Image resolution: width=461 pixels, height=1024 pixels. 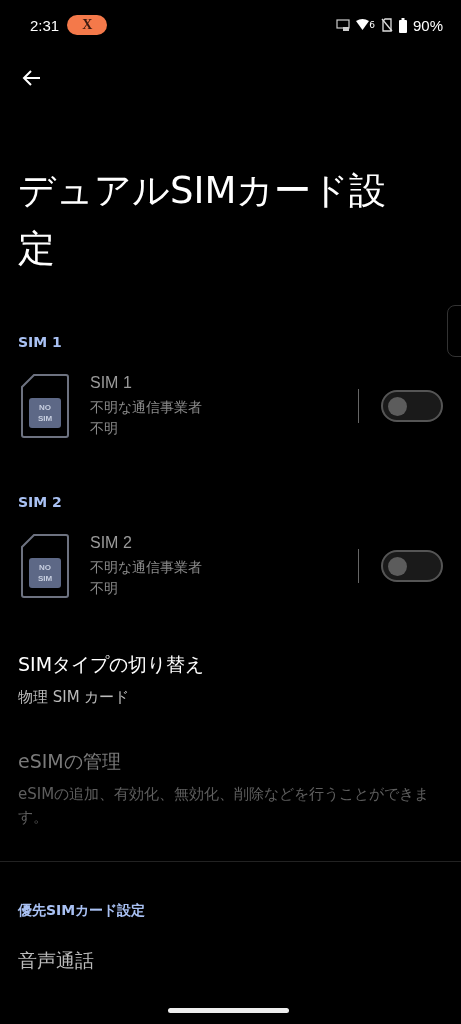 What do you see at coordinates (372, 25) in the screenshot?
I see `wifi-generation-label: 6` at bounding box center [372, 25].